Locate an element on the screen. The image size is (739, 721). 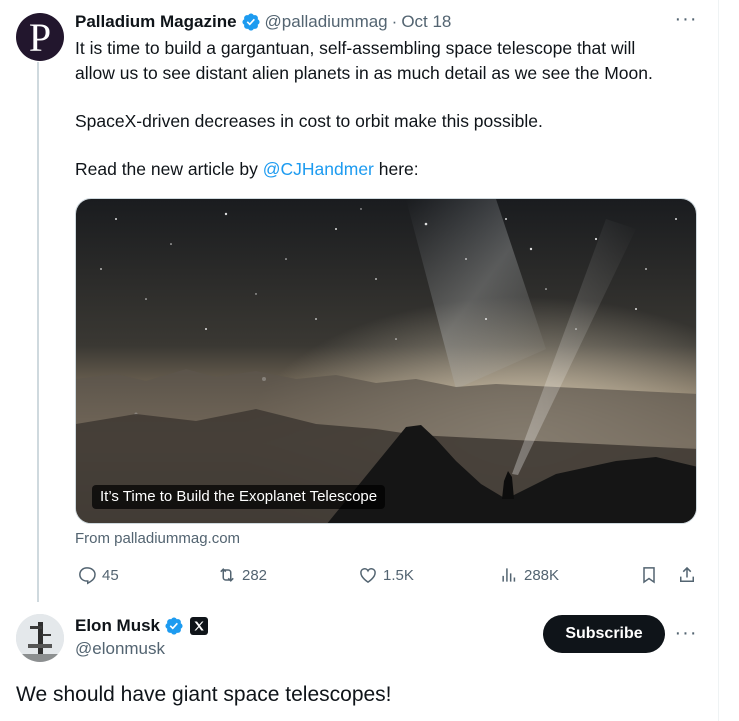
like-button: 1.5K is located at coordinates (386, 575).